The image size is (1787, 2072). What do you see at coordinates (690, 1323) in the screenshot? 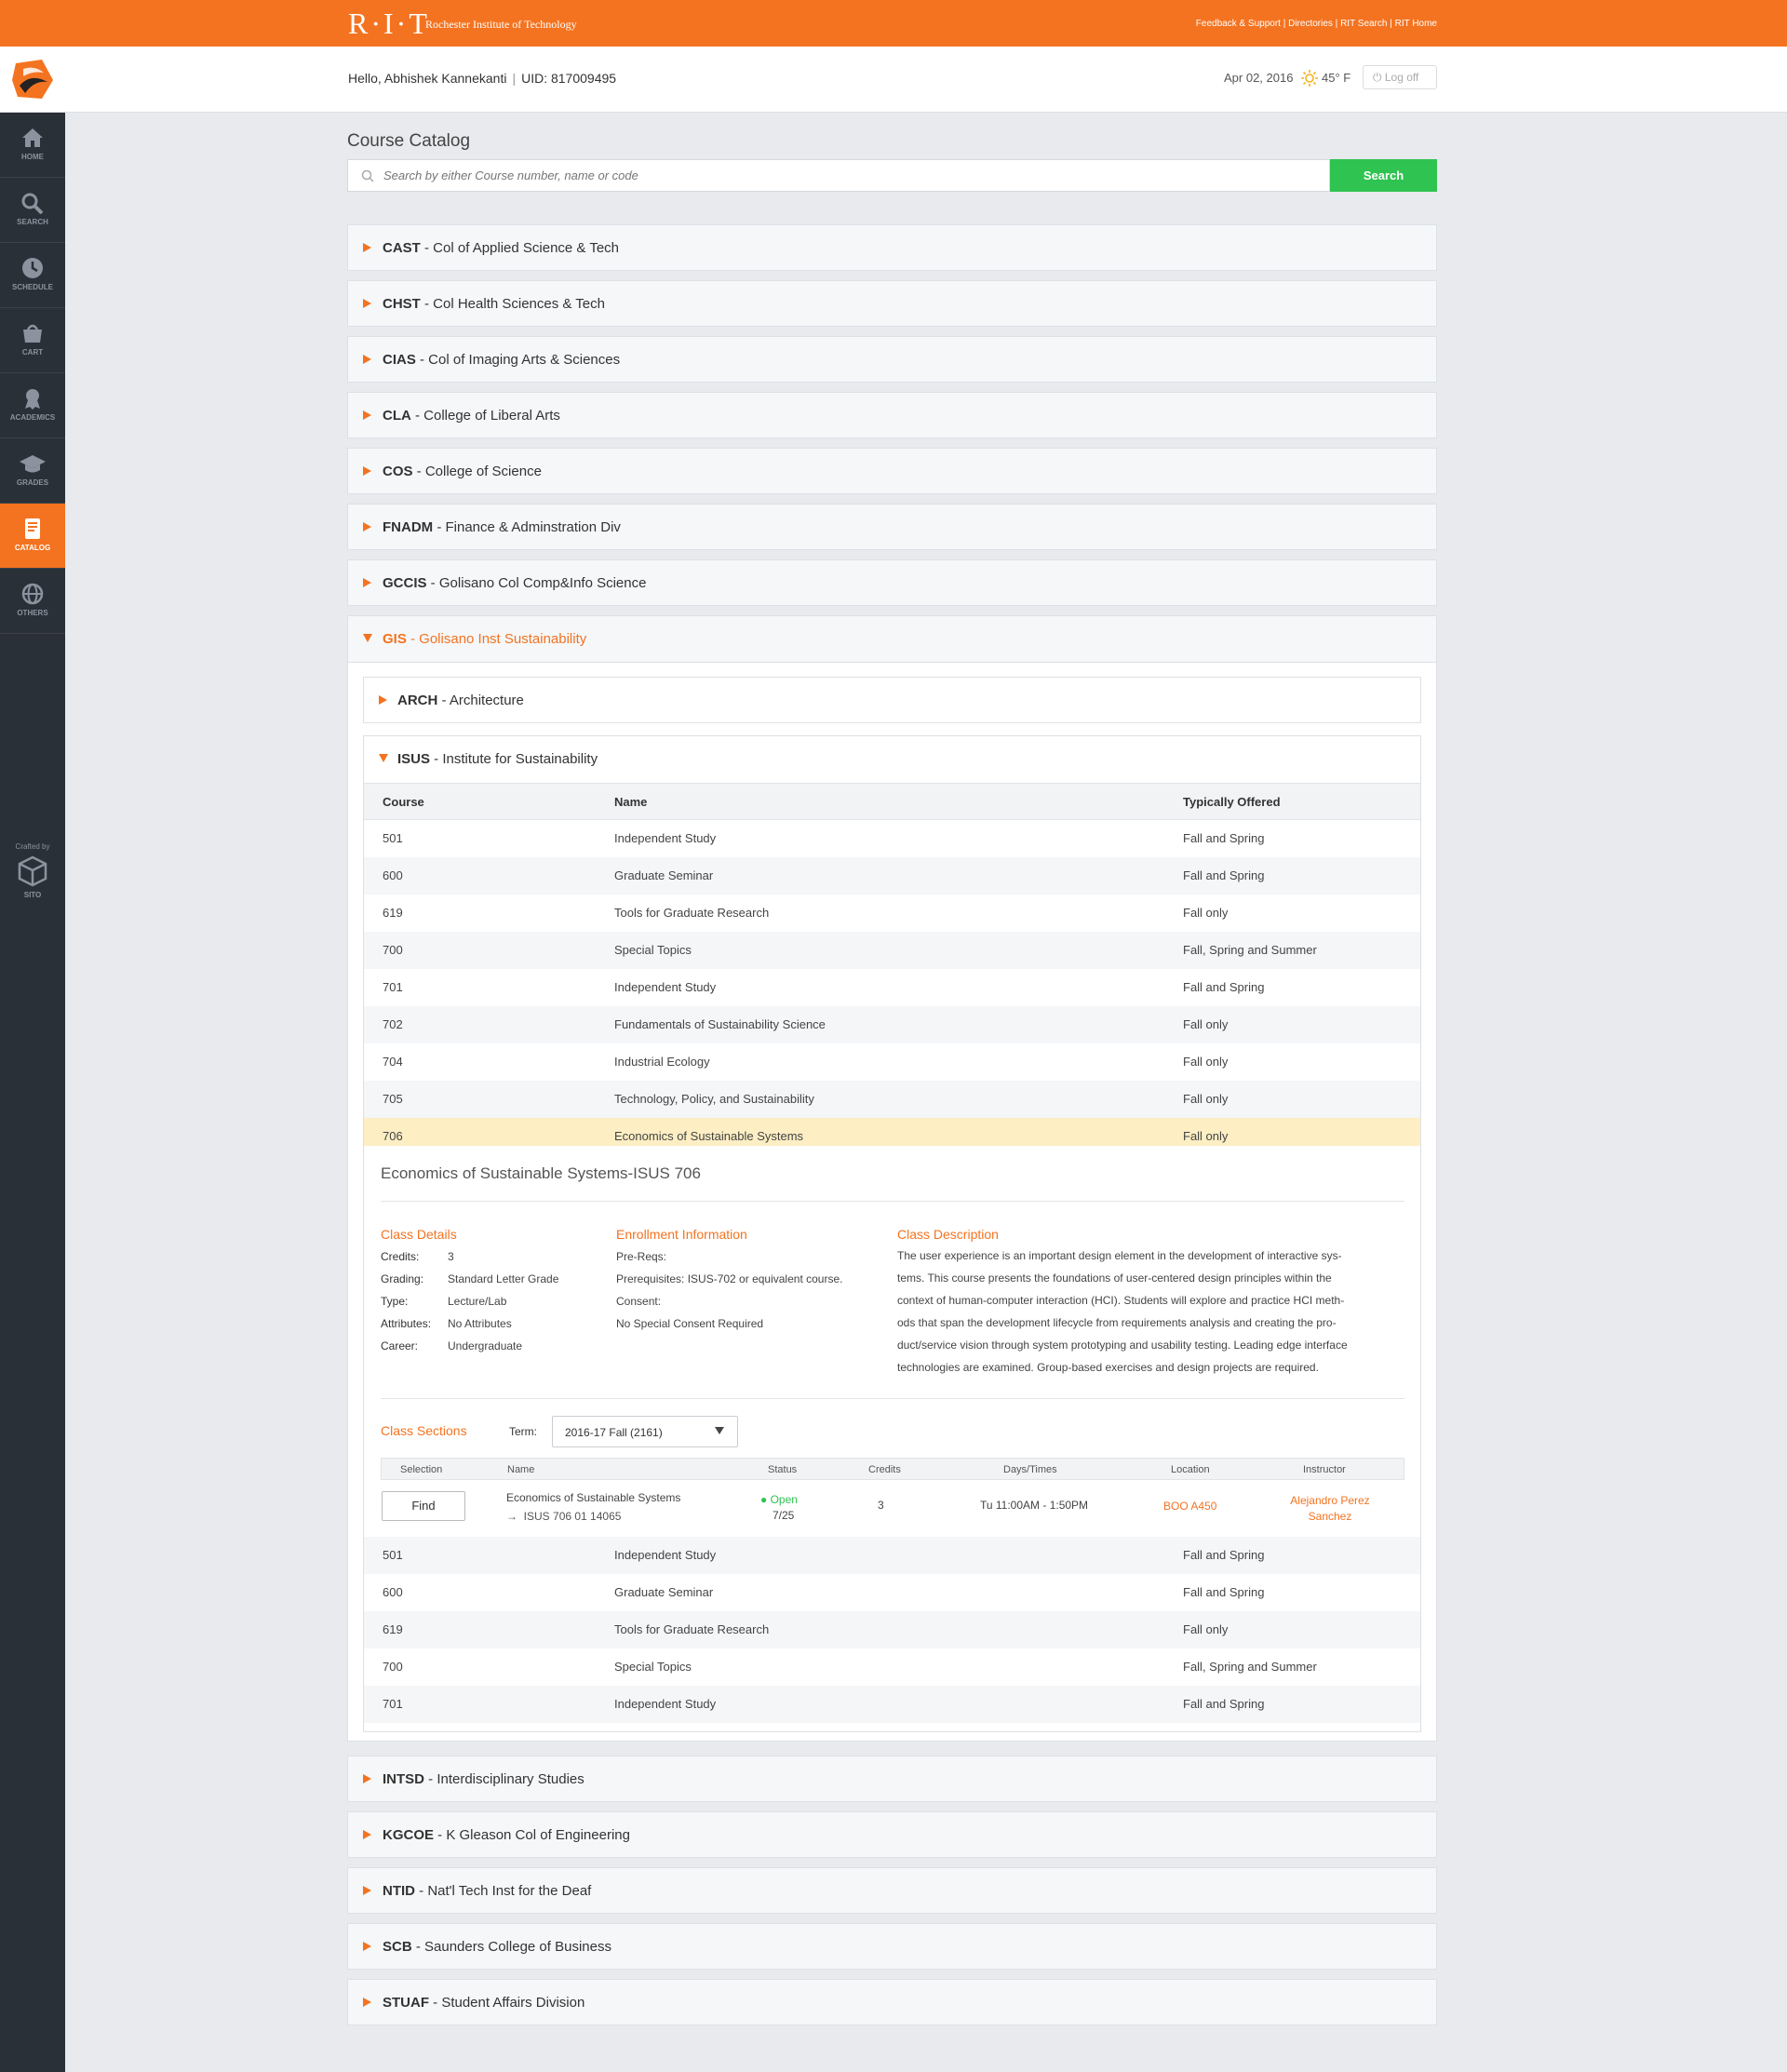
I see `consent-text: No Special Consent Required` at bounding box center [690, 1323].